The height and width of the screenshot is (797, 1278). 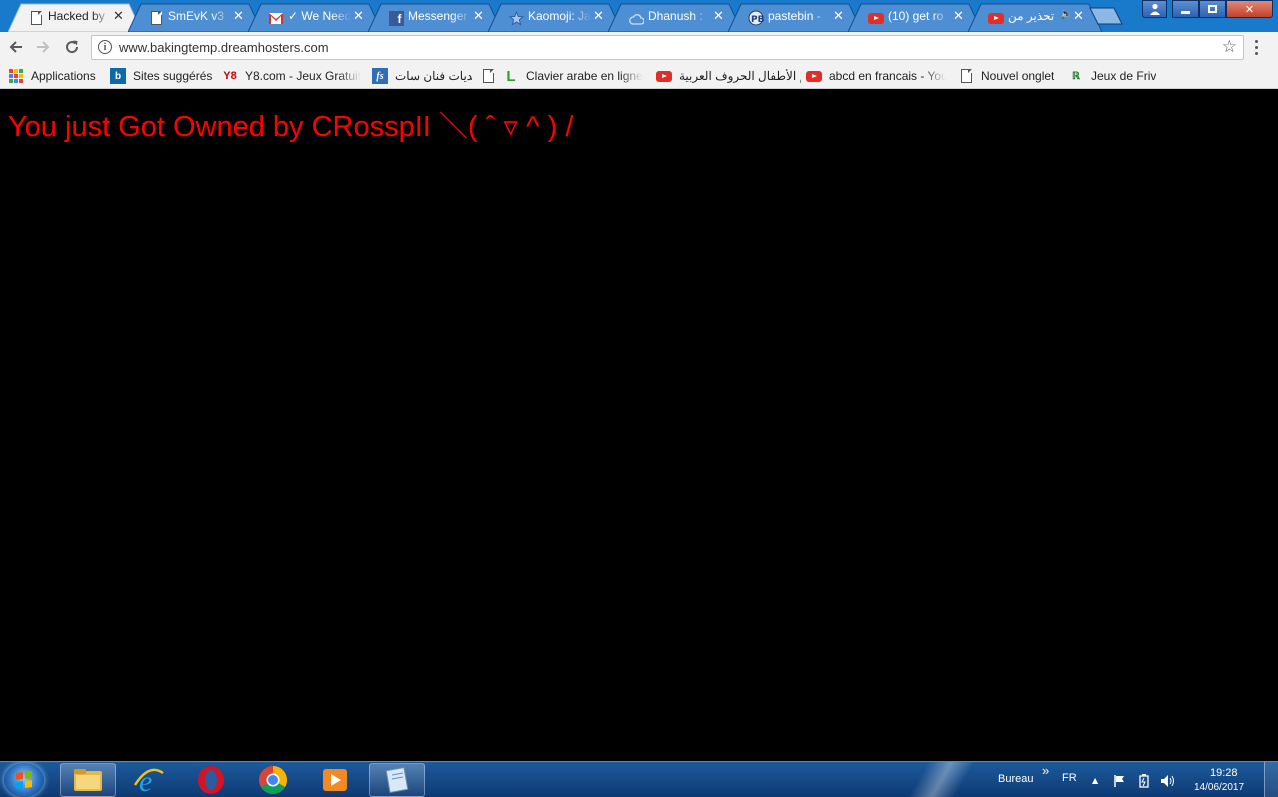 What do you see at coordinates (794, 16) in the screenshot?
I see `tab-title: pastebin -` at bounding box center [794, 16].